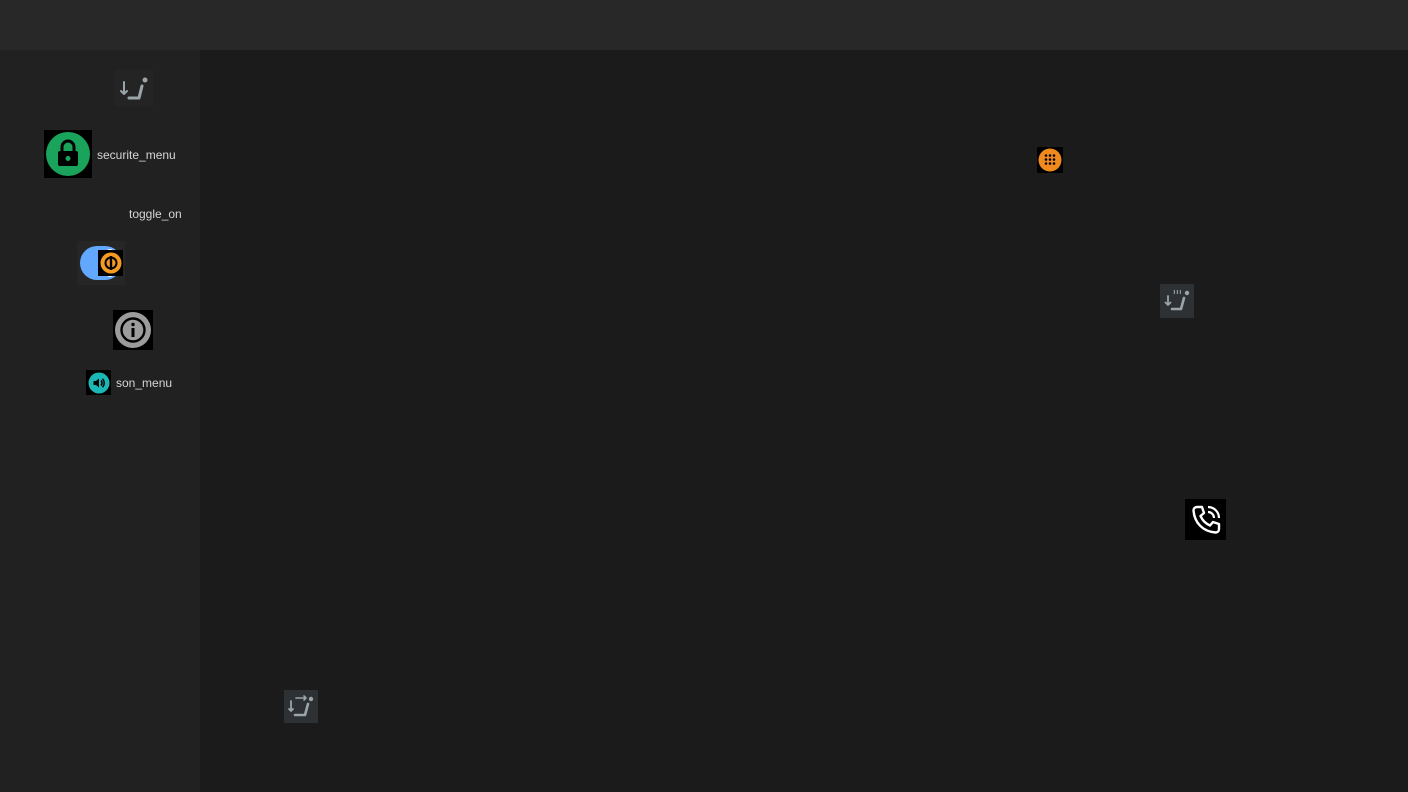  What do you see at coordinates (144, 383) in the screenshot?
I see `sound-menu-label: son_menu` at bounding box center [144, 383].